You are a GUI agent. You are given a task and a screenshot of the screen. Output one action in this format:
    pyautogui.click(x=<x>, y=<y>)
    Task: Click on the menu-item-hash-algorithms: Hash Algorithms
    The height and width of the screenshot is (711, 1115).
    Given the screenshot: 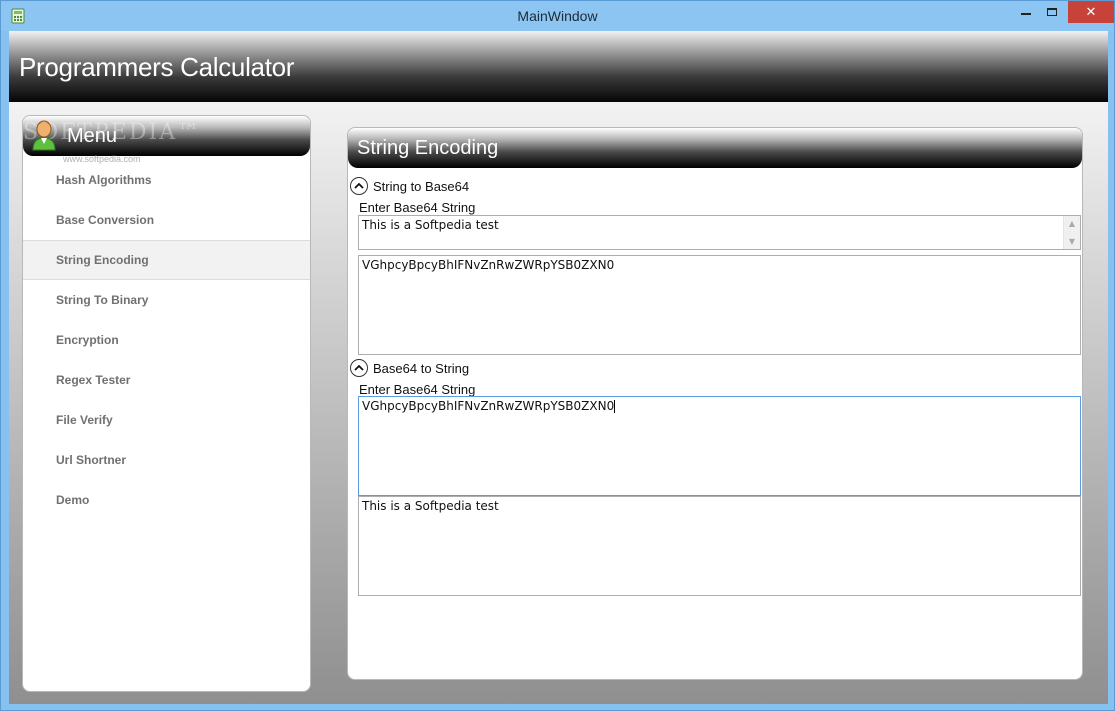 What is the action you would take?
    pyautogui.click(x=166, y=180)
    